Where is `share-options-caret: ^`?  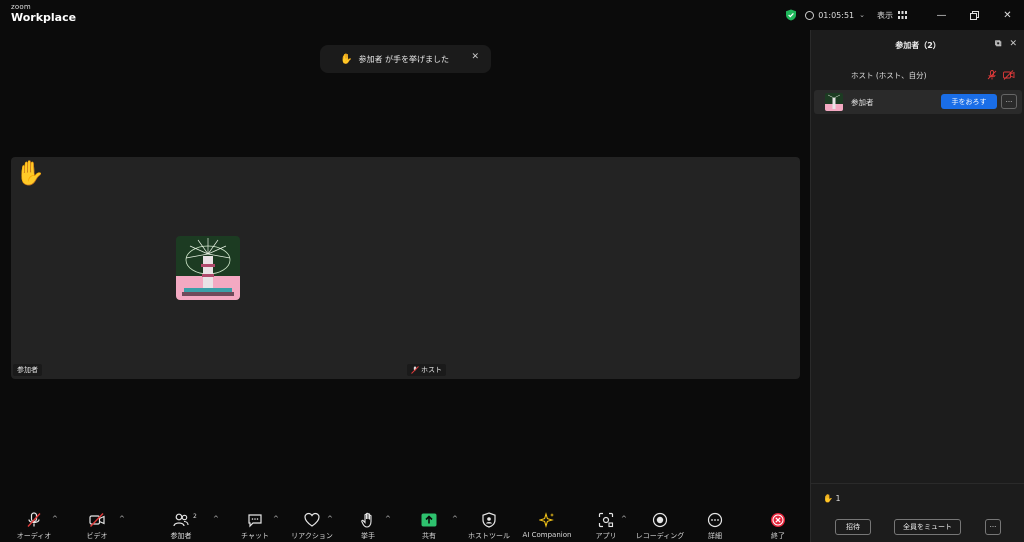
share-options-caret: ^ is located at coordinates (455, 519).